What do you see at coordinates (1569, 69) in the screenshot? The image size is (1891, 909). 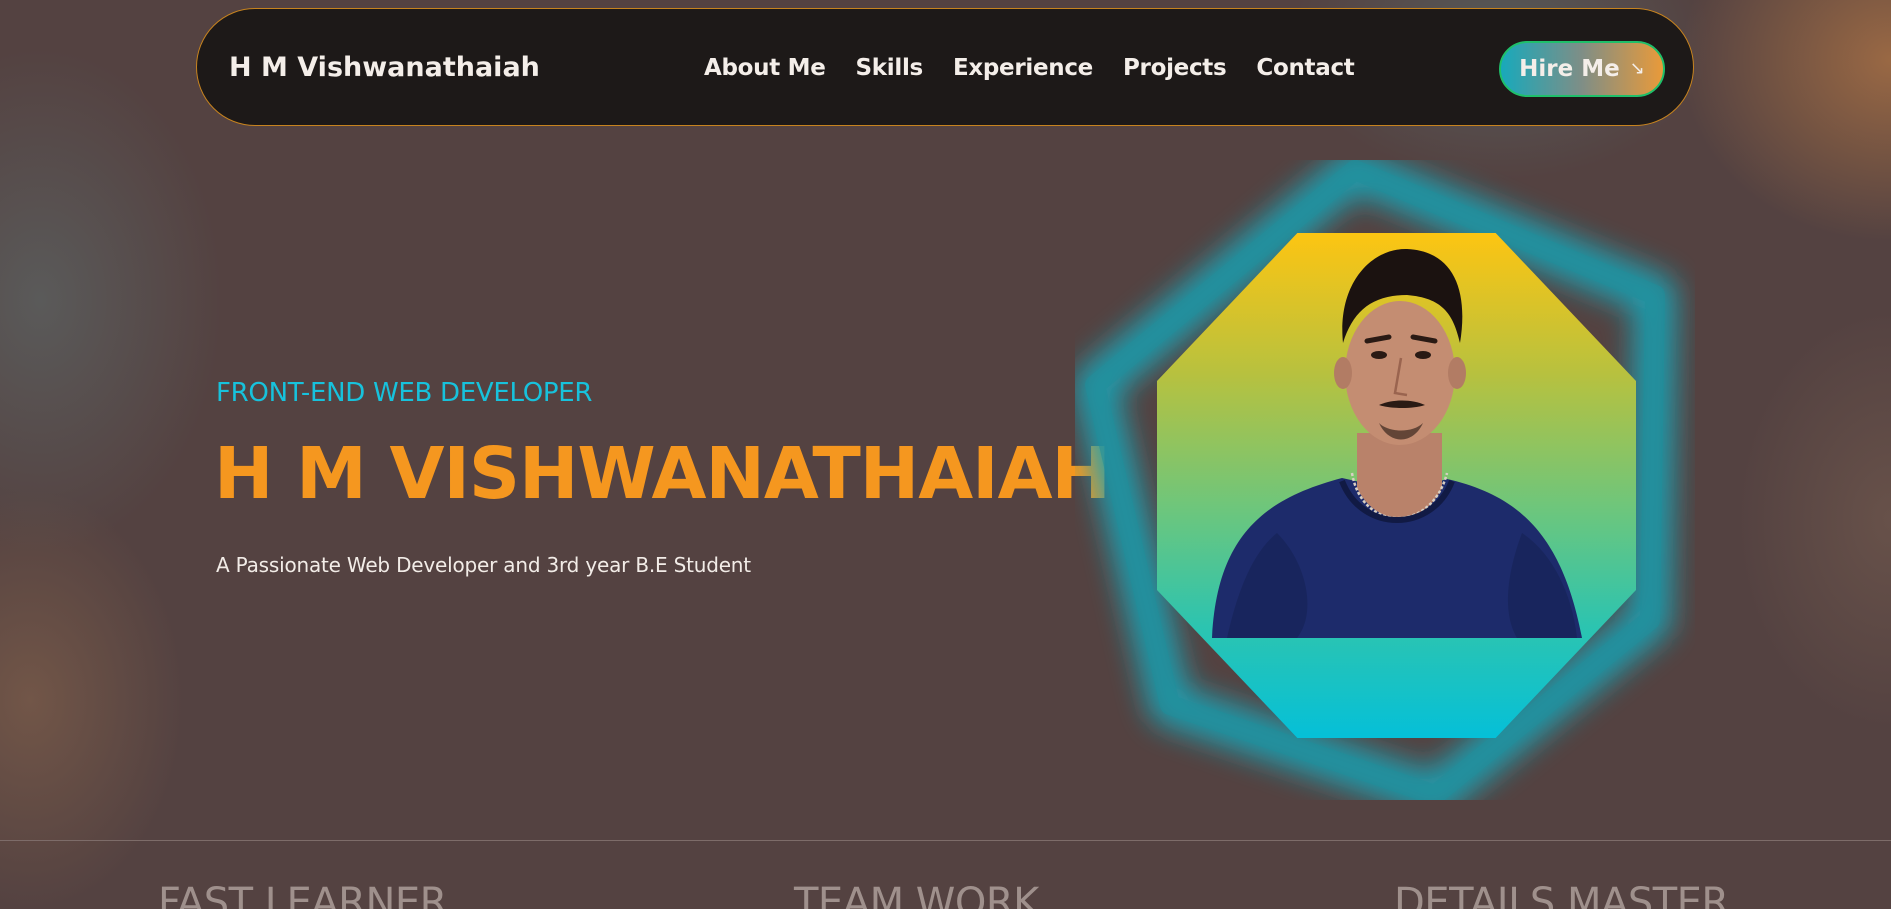 I see `hire-me-label: Hire Me` at bounding box center [1569, 69].